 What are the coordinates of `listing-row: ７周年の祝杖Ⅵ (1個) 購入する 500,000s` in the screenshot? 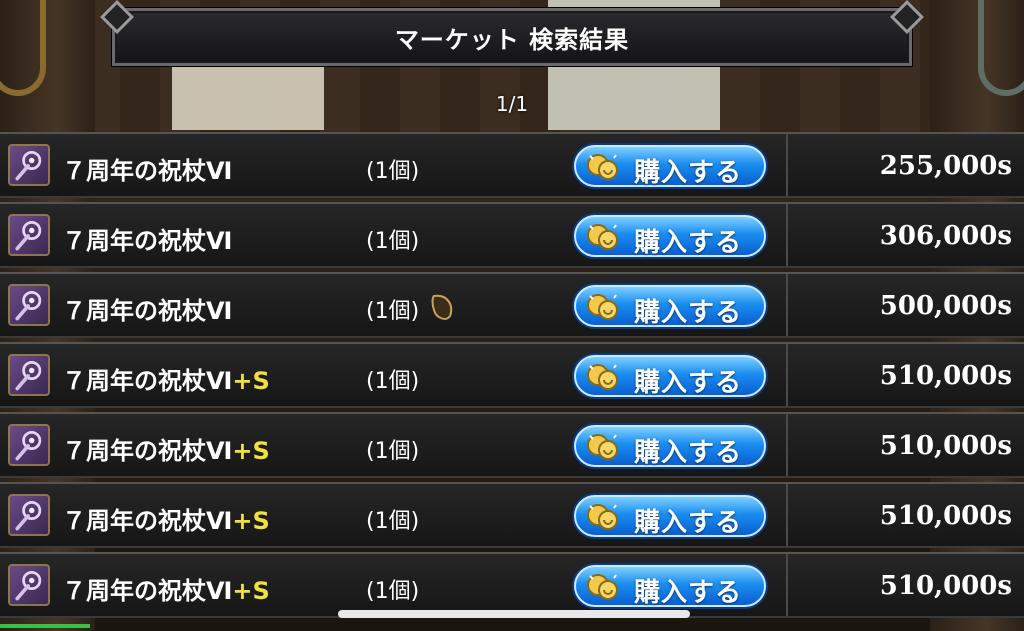 It's located at (512, 305).